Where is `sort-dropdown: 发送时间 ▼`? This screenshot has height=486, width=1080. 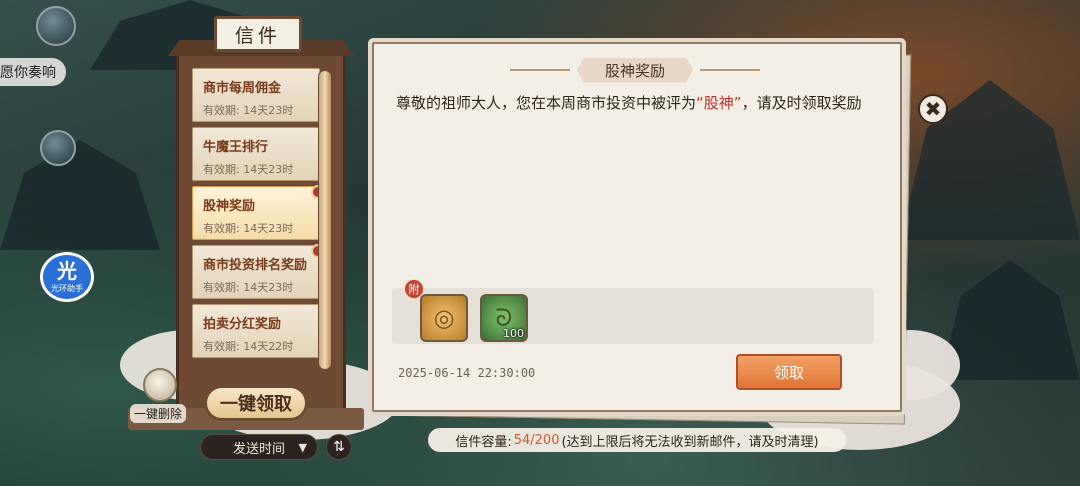 sort-dropdown: 发送时间 ▼ is located at coordinates (259, 447).